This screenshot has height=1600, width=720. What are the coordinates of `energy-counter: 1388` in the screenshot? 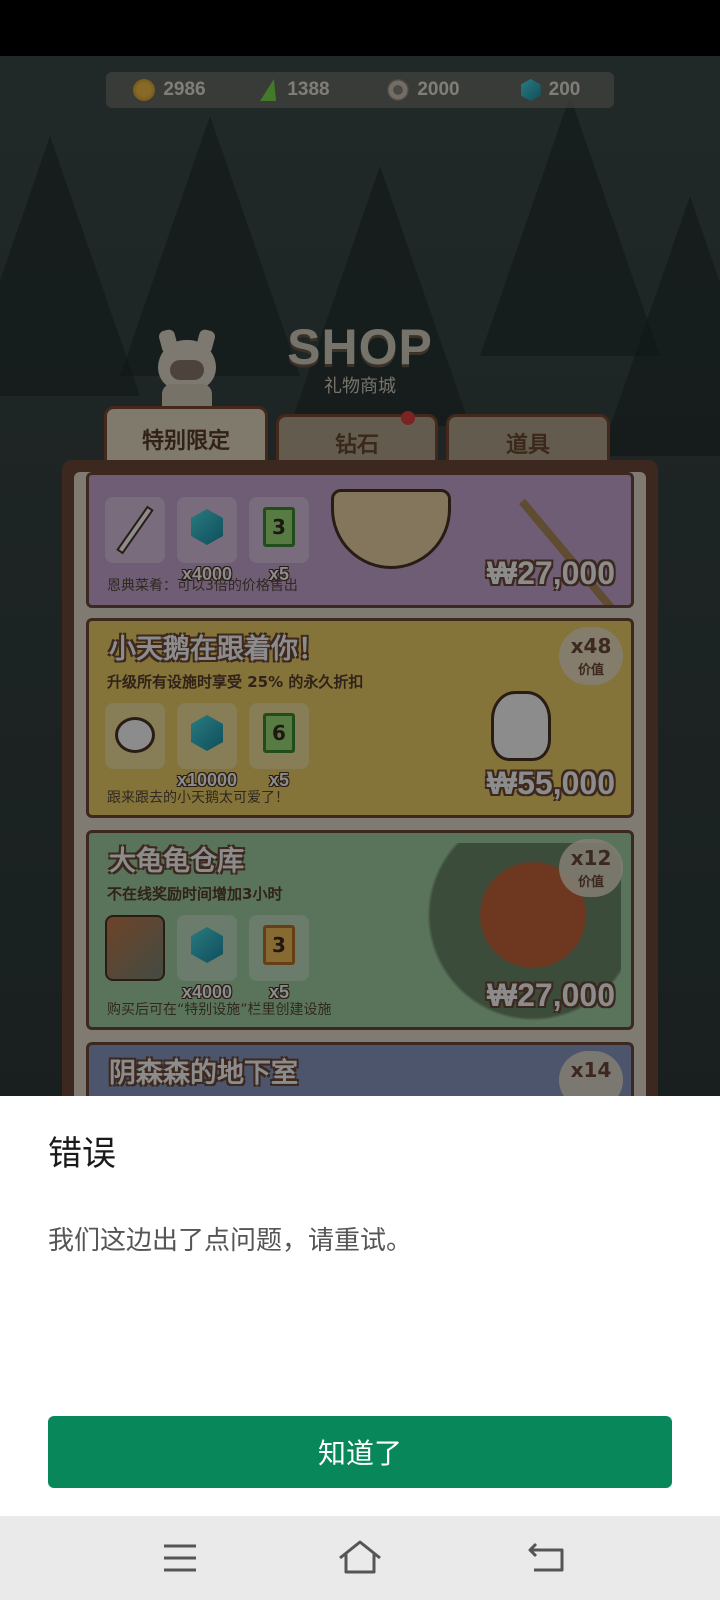 It's located at (296, 90).